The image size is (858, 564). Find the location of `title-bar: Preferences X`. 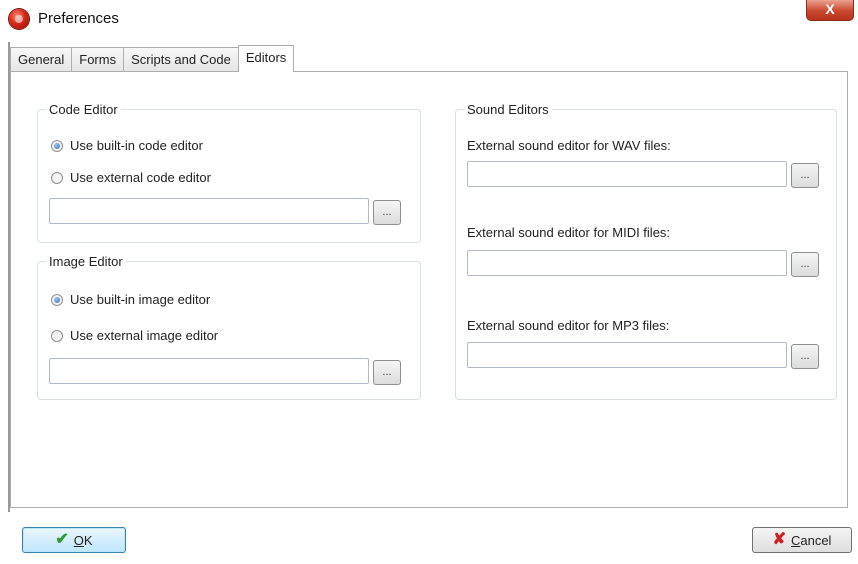

title-bar: Preferences X is located at coordinates (429, 19).